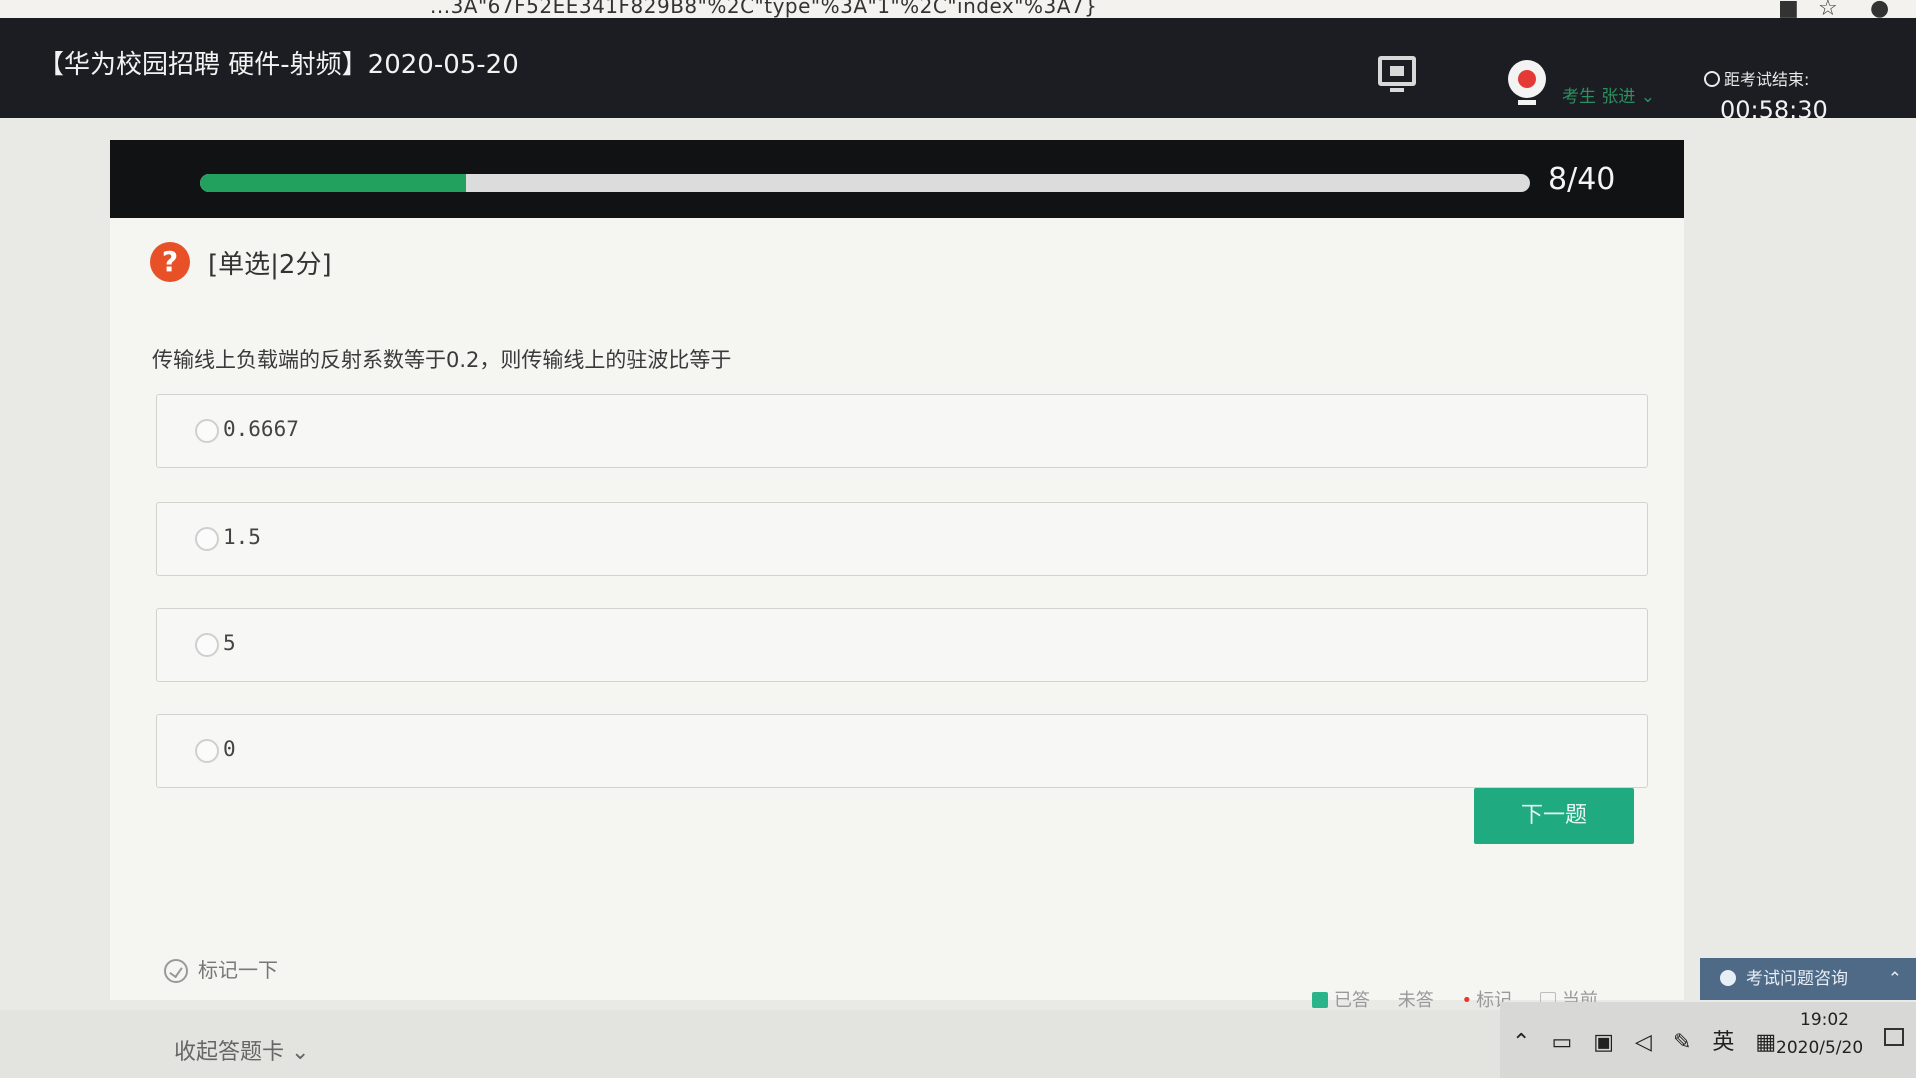  What do you see at coordinates (1824, 1020) in the screenshot?
I see `system-time: 19:02` at bounding box center [1824, 1020].